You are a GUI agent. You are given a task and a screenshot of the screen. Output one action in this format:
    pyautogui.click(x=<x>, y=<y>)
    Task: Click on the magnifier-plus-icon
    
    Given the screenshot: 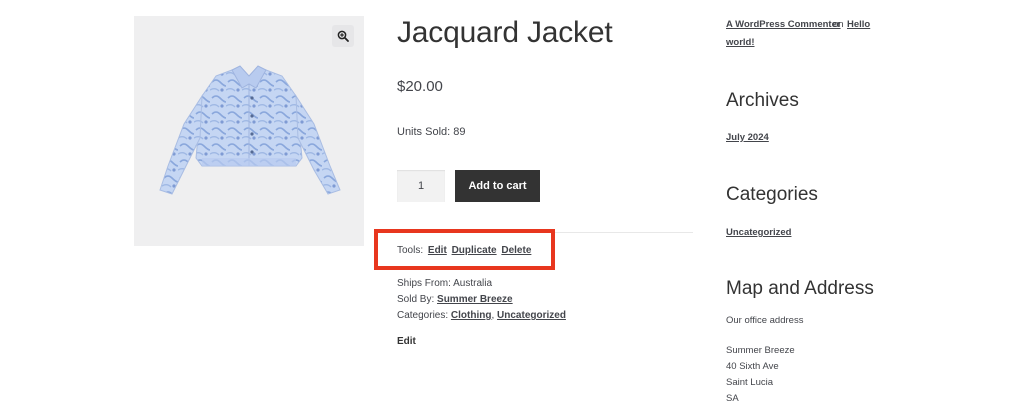 What is the action you would take?
    pyautogui.click(x=343, y=36)
    